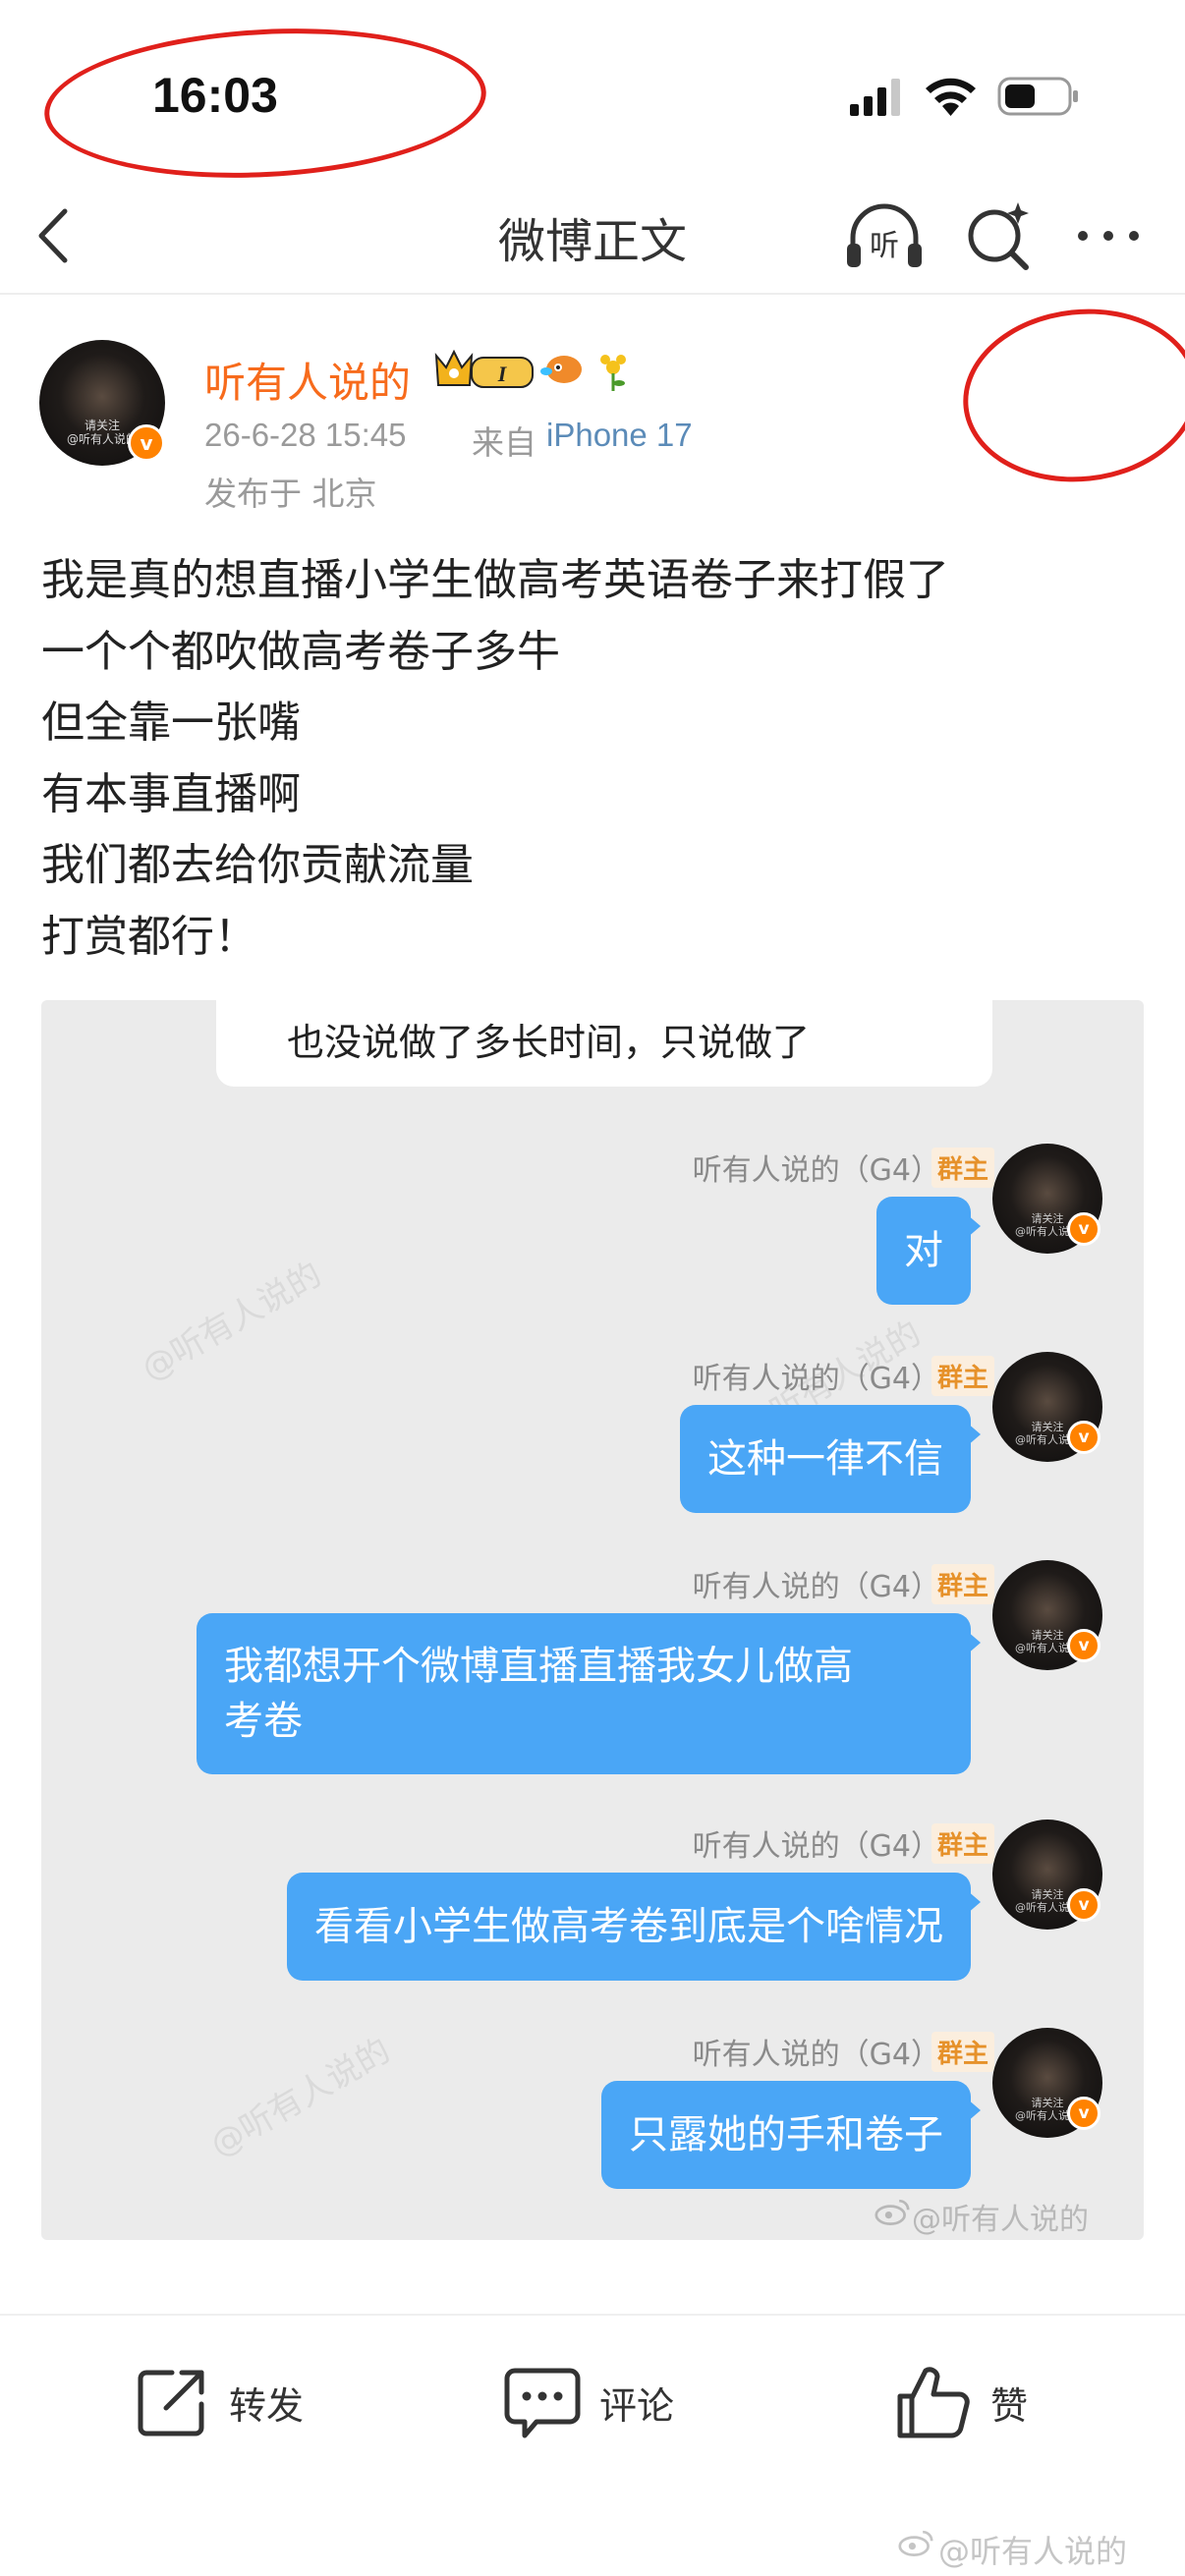  What do you see at coordinates (592, 2315) in the screenshot?
I see `toolbar-divider` at bounding box center [592, 2315].